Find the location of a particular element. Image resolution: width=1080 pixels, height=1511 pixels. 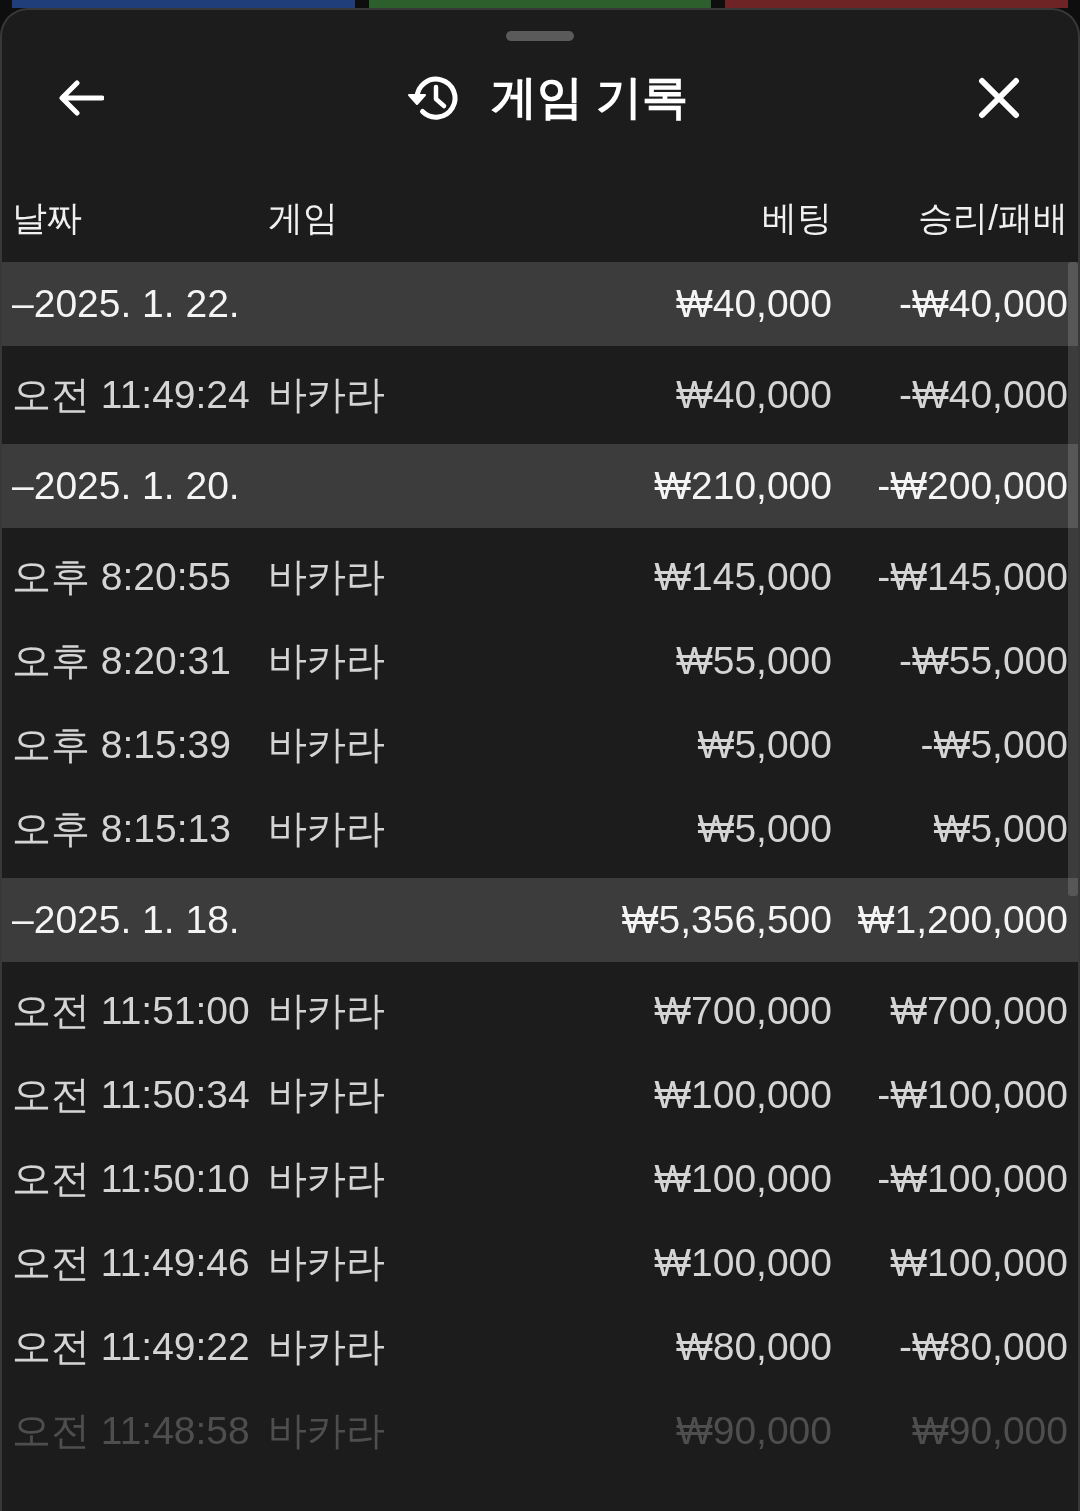

bet-total: ₩40,000 is located at coordinates (753, 304).